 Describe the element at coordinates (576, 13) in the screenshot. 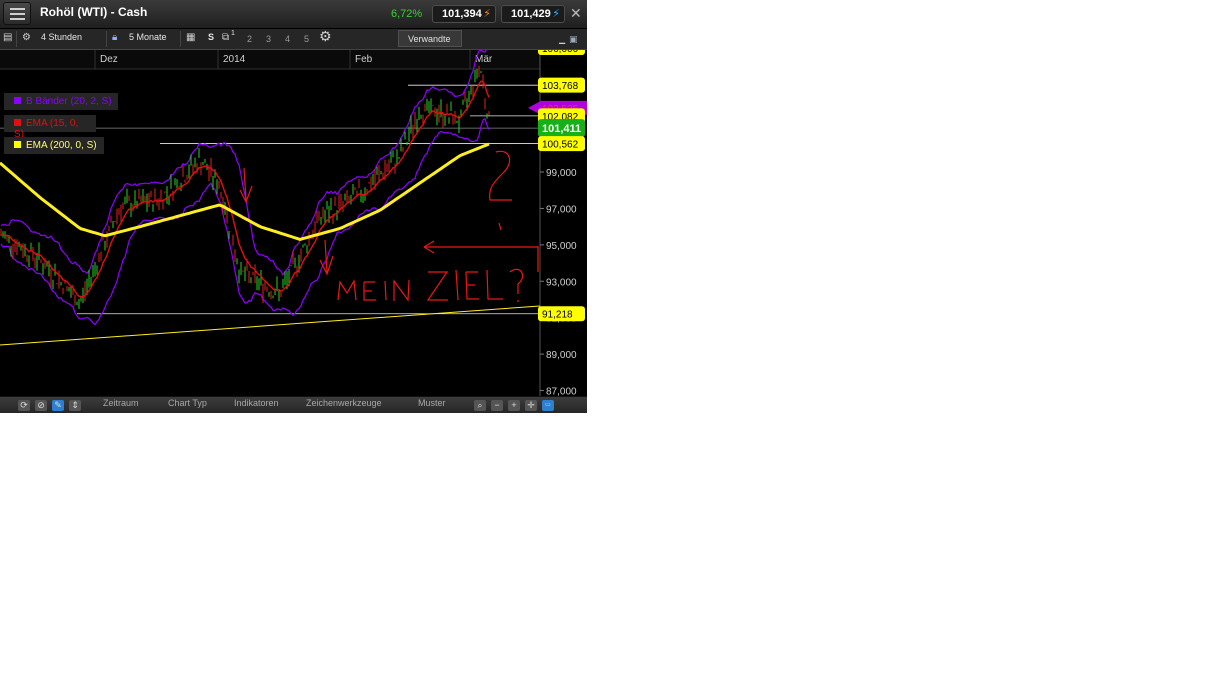

I see `close-icon: ✕` at that location.